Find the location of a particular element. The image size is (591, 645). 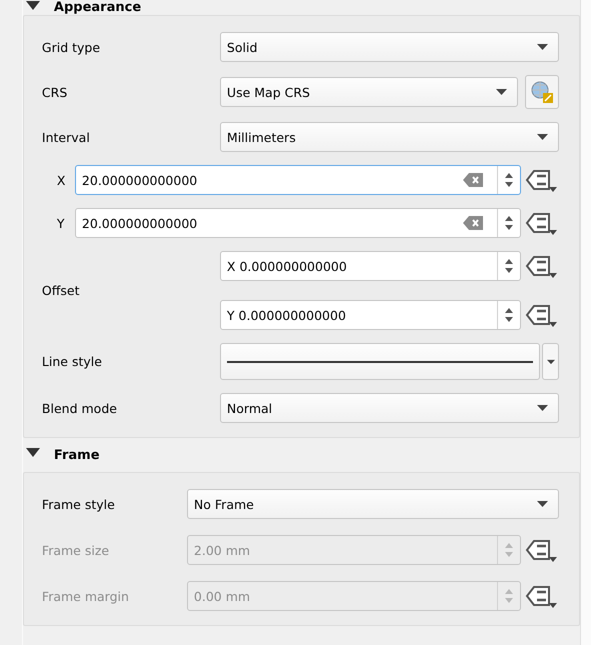

scrollbar is located at coordinates (585, 322).